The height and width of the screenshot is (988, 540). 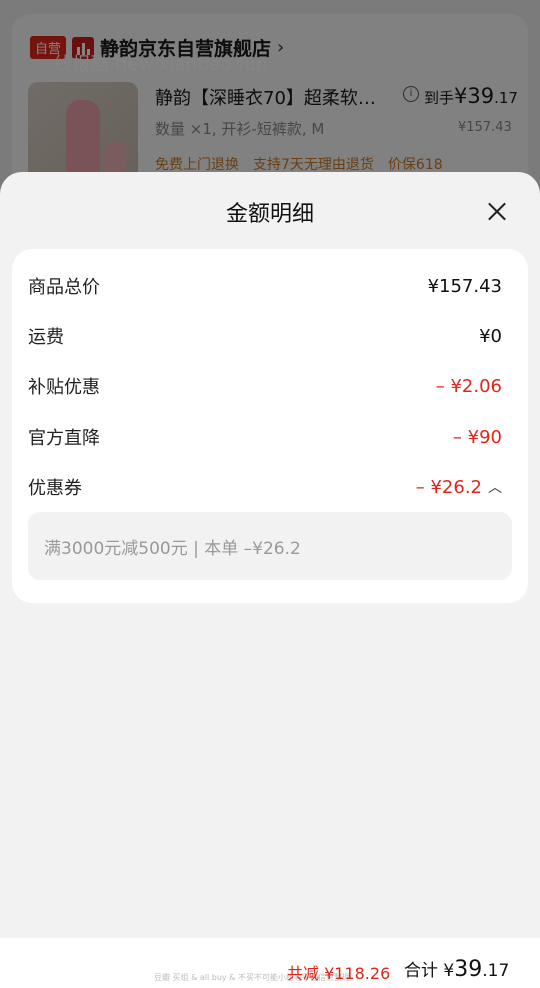 What do you see at coordinates (496, 971) in the screenshot?
I see `total-dec: .17` at bounding box center [496, 971].